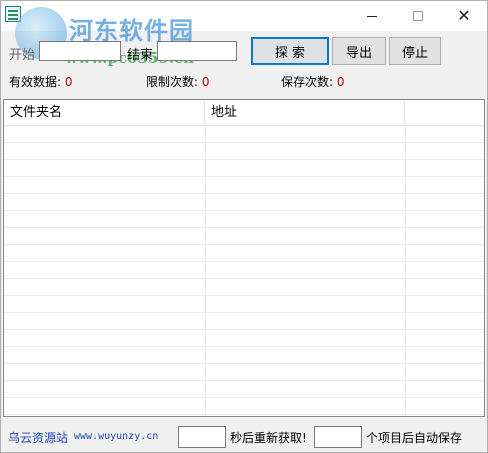 The image size is (488, 453). What do you see at coordinates (172, 82) in the screenshot?
I see `limit-count-label: 限制次数:` at bounding box center [172, 82].